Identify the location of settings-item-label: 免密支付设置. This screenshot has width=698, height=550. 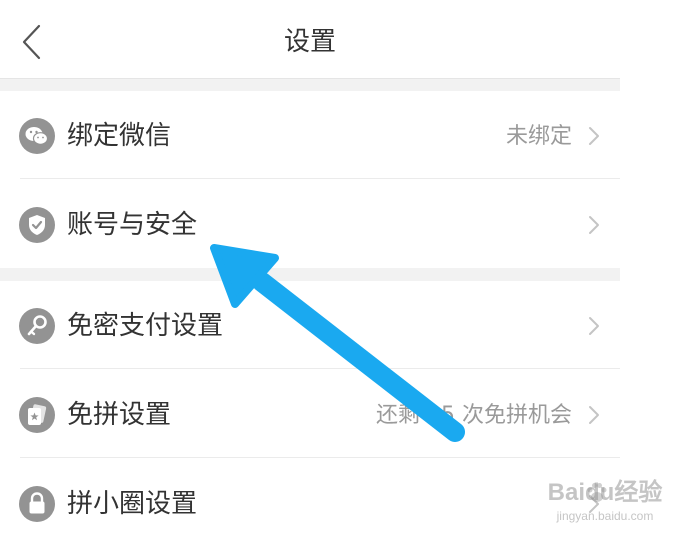
(145, 326).